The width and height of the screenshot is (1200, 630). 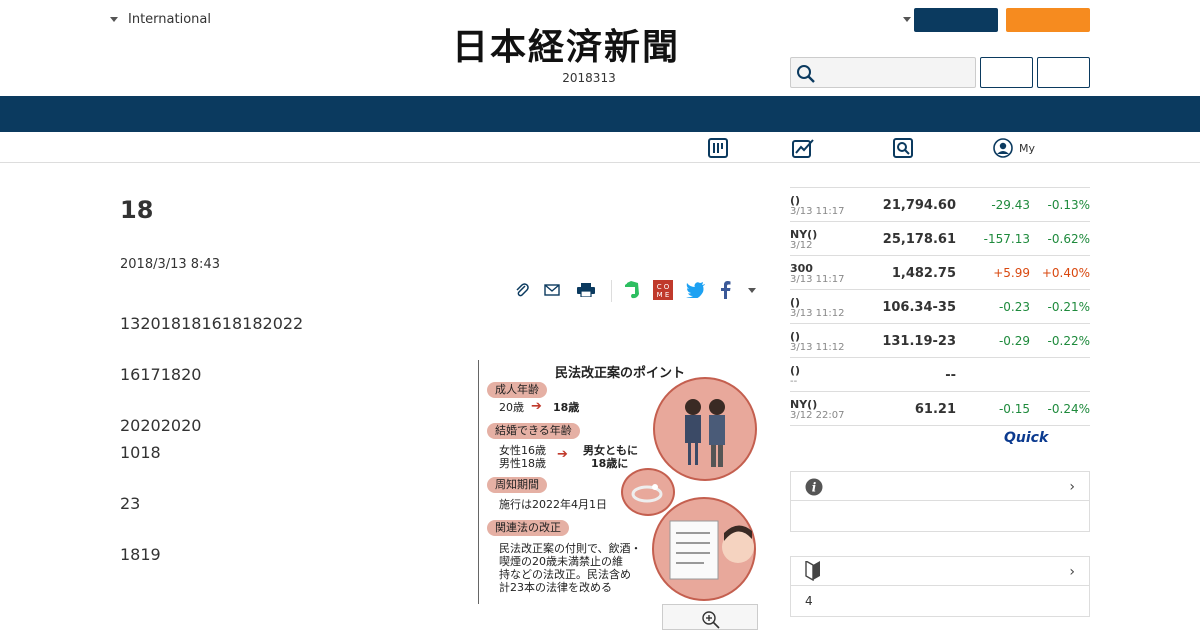 I want to click on figure-text: 計23本の法律を改める, so click(x=555, y=587).